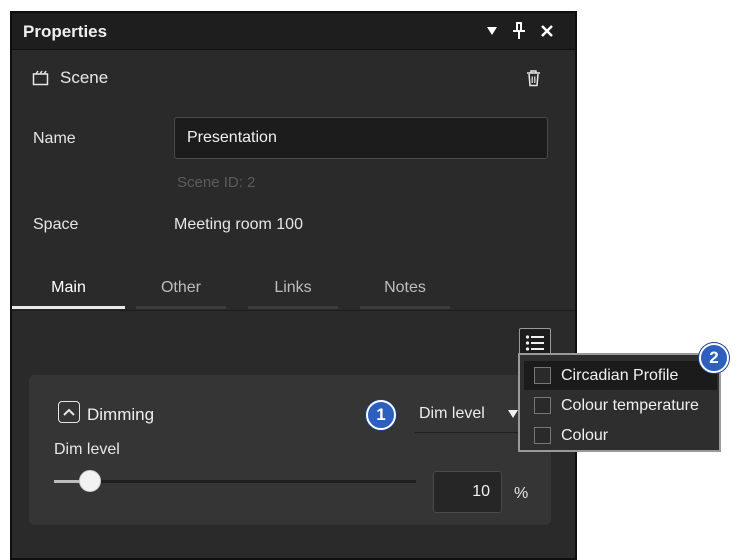  I want to click on trash-icon, so click(533, 78).